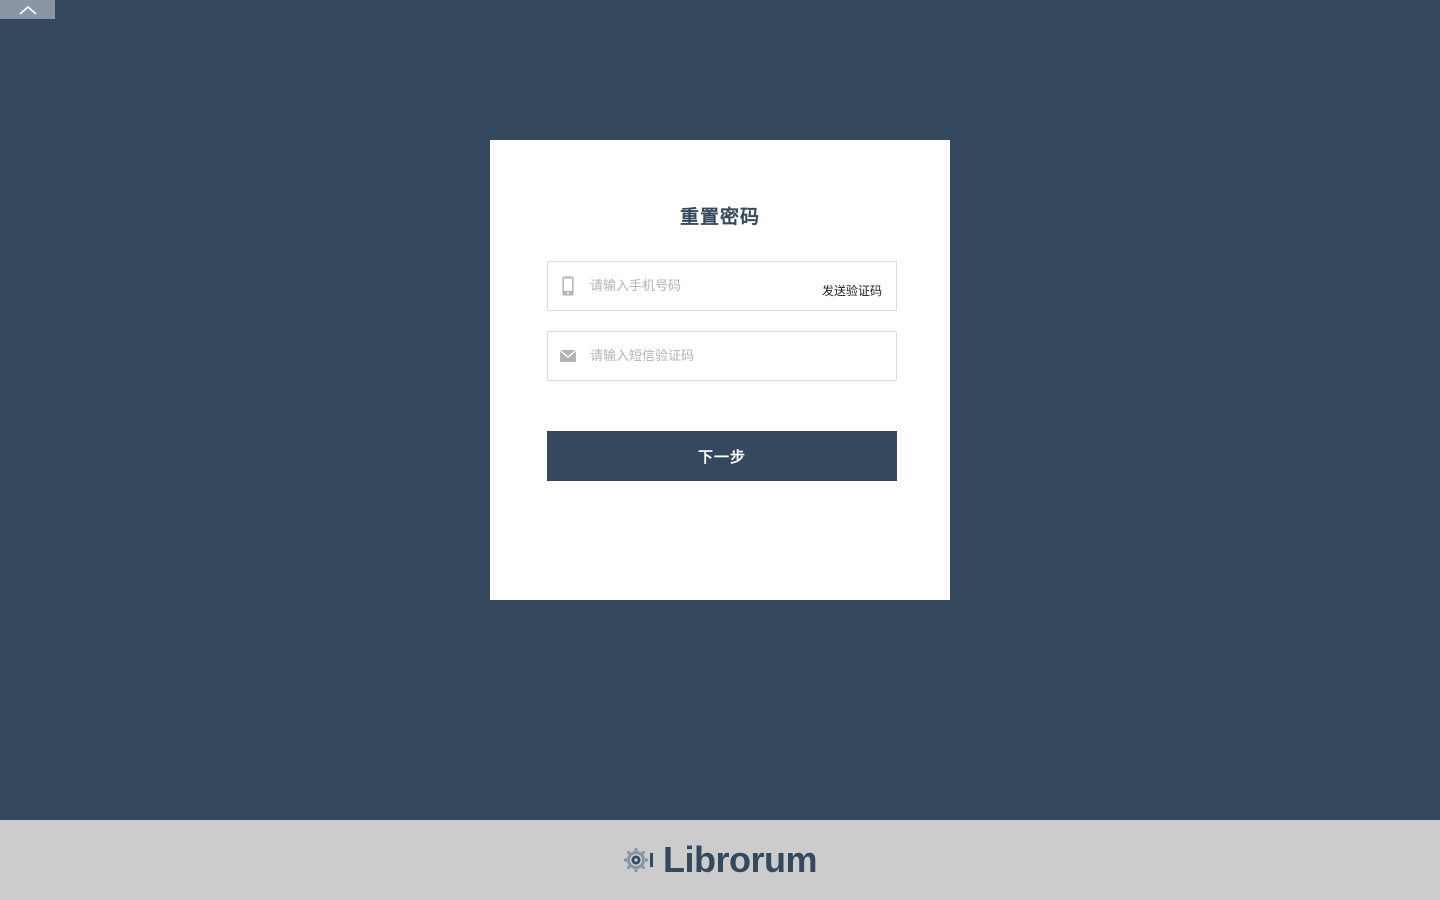  What do you see at coordinates (638, 860) in the screenshot?
I see `gear-logo-icon` at bounding box center [638, 860].